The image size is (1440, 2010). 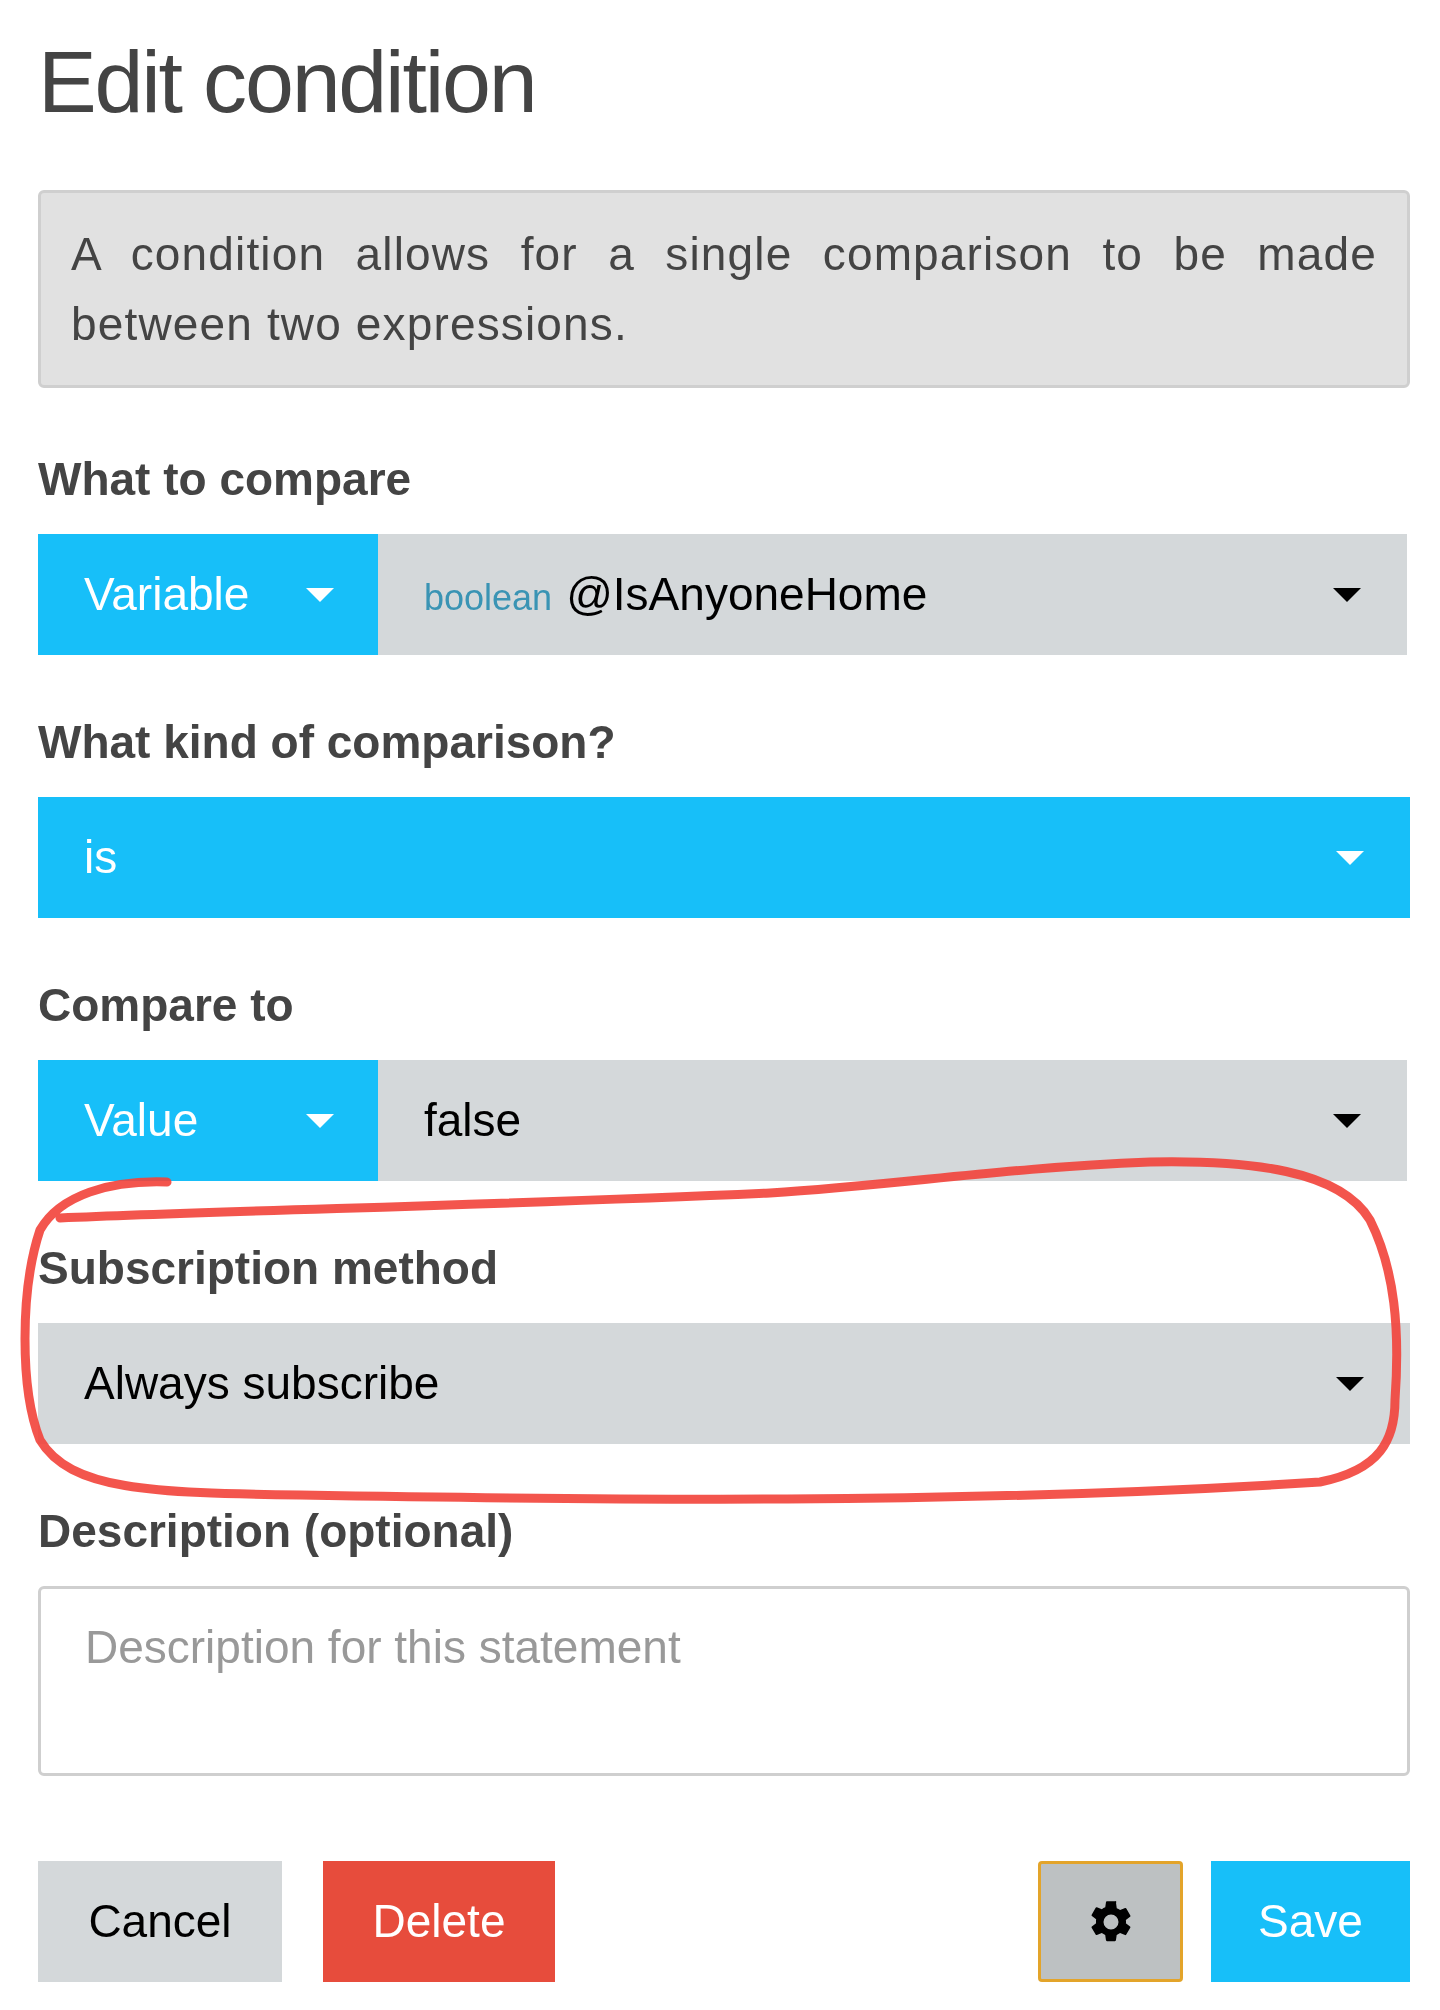 What do you see at coordinates (724, 1383) in the screenshot?
I see `select-dropdown: Always subscribe` at bounding box center [724, 1383].